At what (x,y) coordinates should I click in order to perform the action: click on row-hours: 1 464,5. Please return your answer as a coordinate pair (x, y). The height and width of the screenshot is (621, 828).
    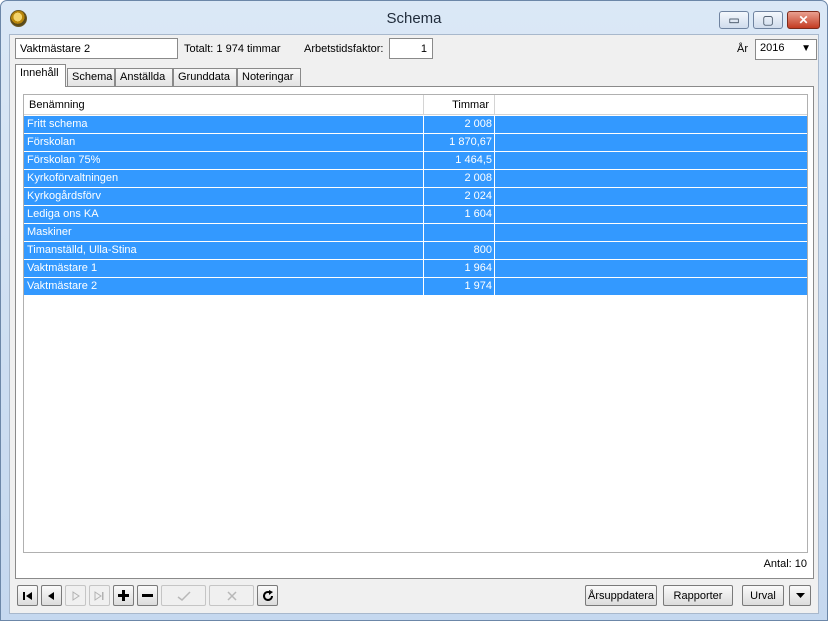
    Looking at the image, I should click on (459, 160).